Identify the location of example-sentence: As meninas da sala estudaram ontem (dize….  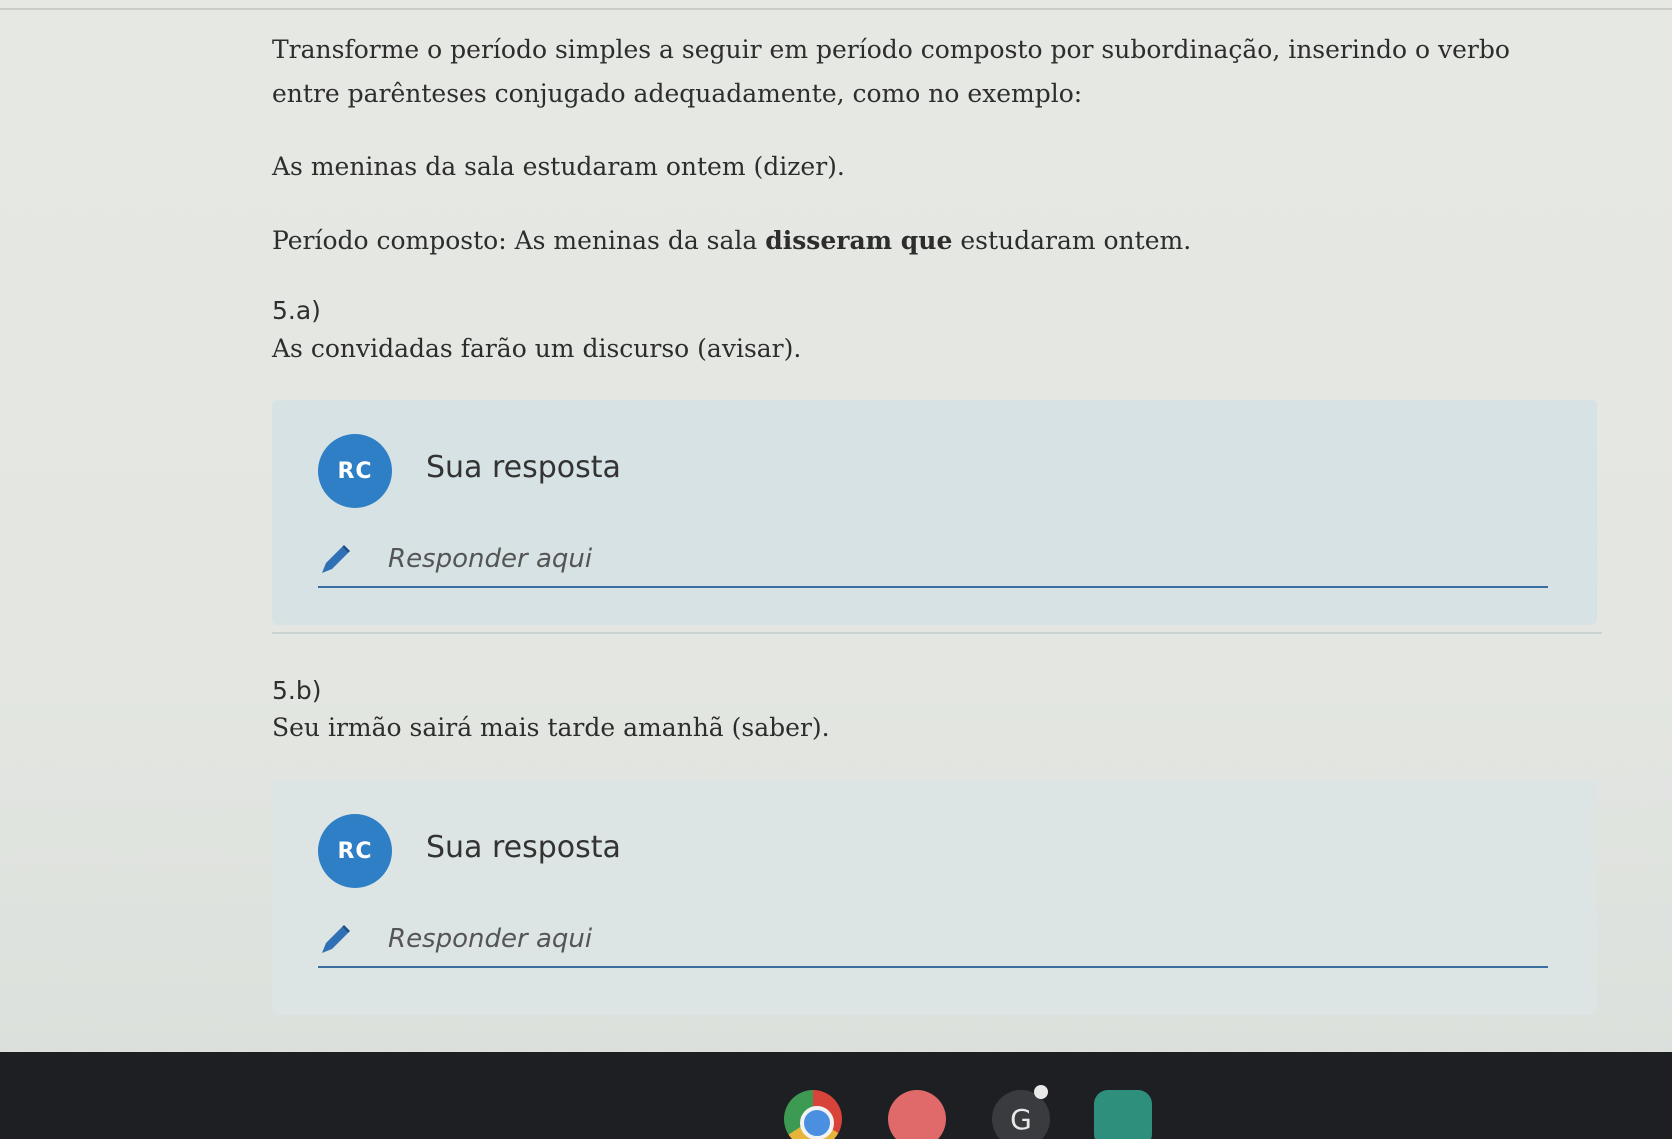
(558, 166).